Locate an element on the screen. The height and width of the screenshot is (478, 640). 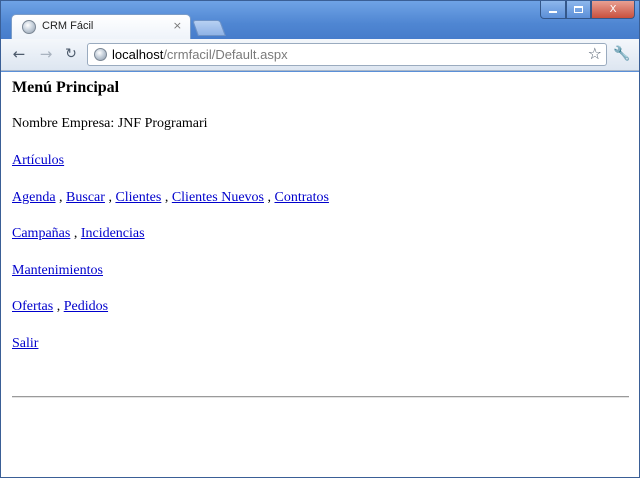
link-salir: Salir is located at coordinates (25, 343).